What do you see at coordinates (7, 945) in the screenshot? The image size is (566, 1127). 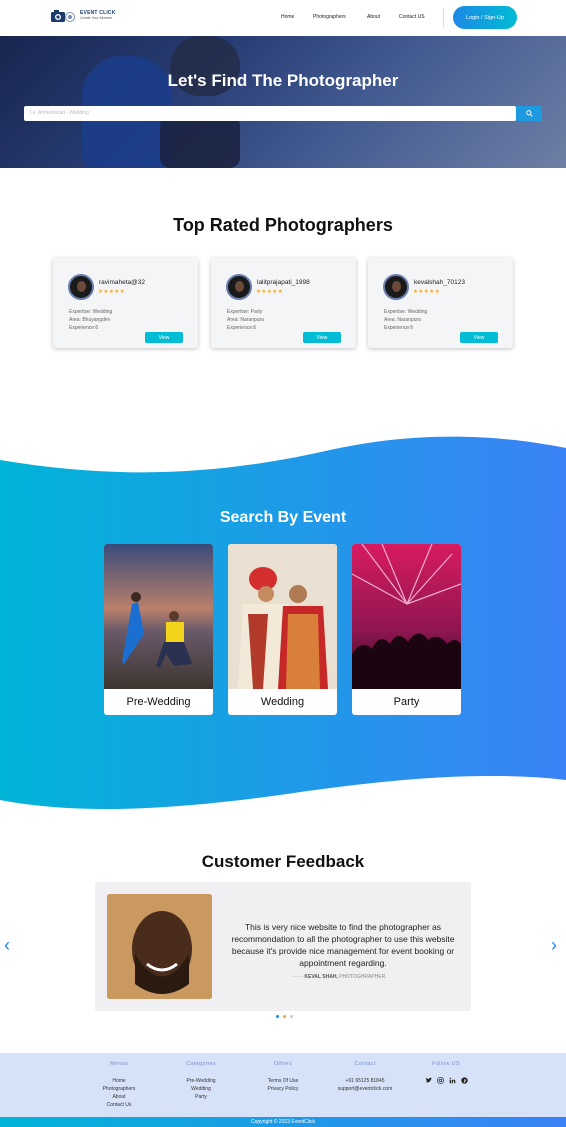 I see `carousel-prev-icon: ‹` at bounding box center [7, 945].